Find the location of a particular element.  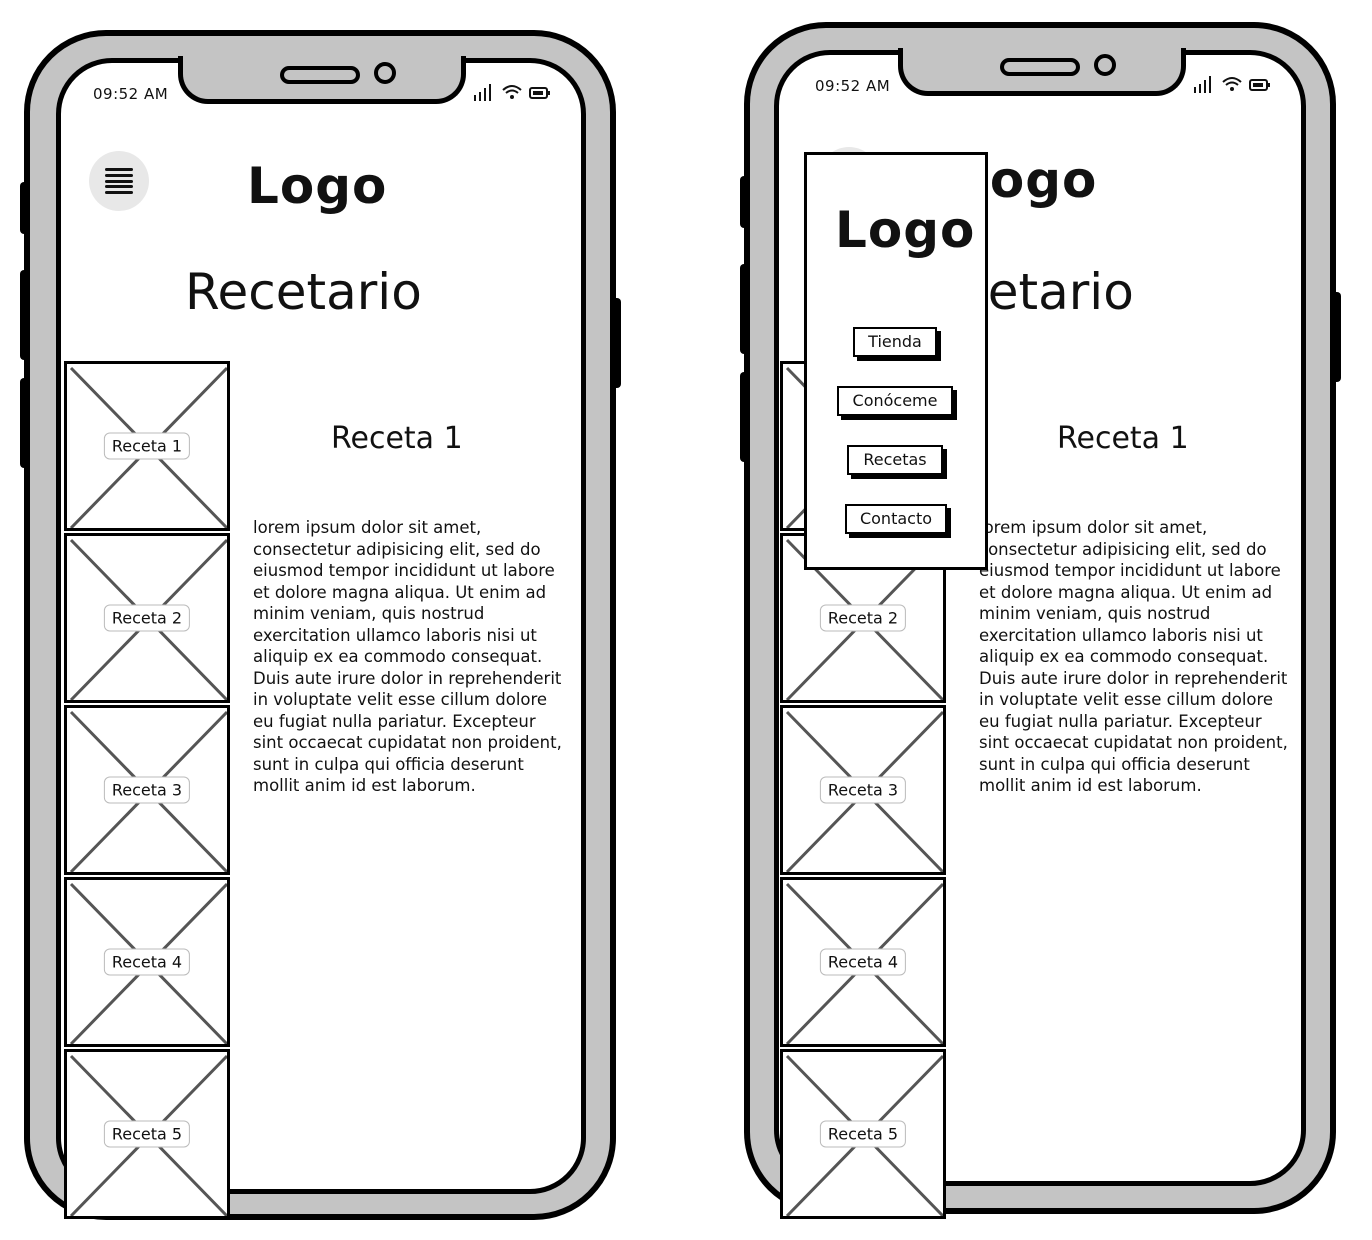

menu-button is located at coordinates (119, 181).